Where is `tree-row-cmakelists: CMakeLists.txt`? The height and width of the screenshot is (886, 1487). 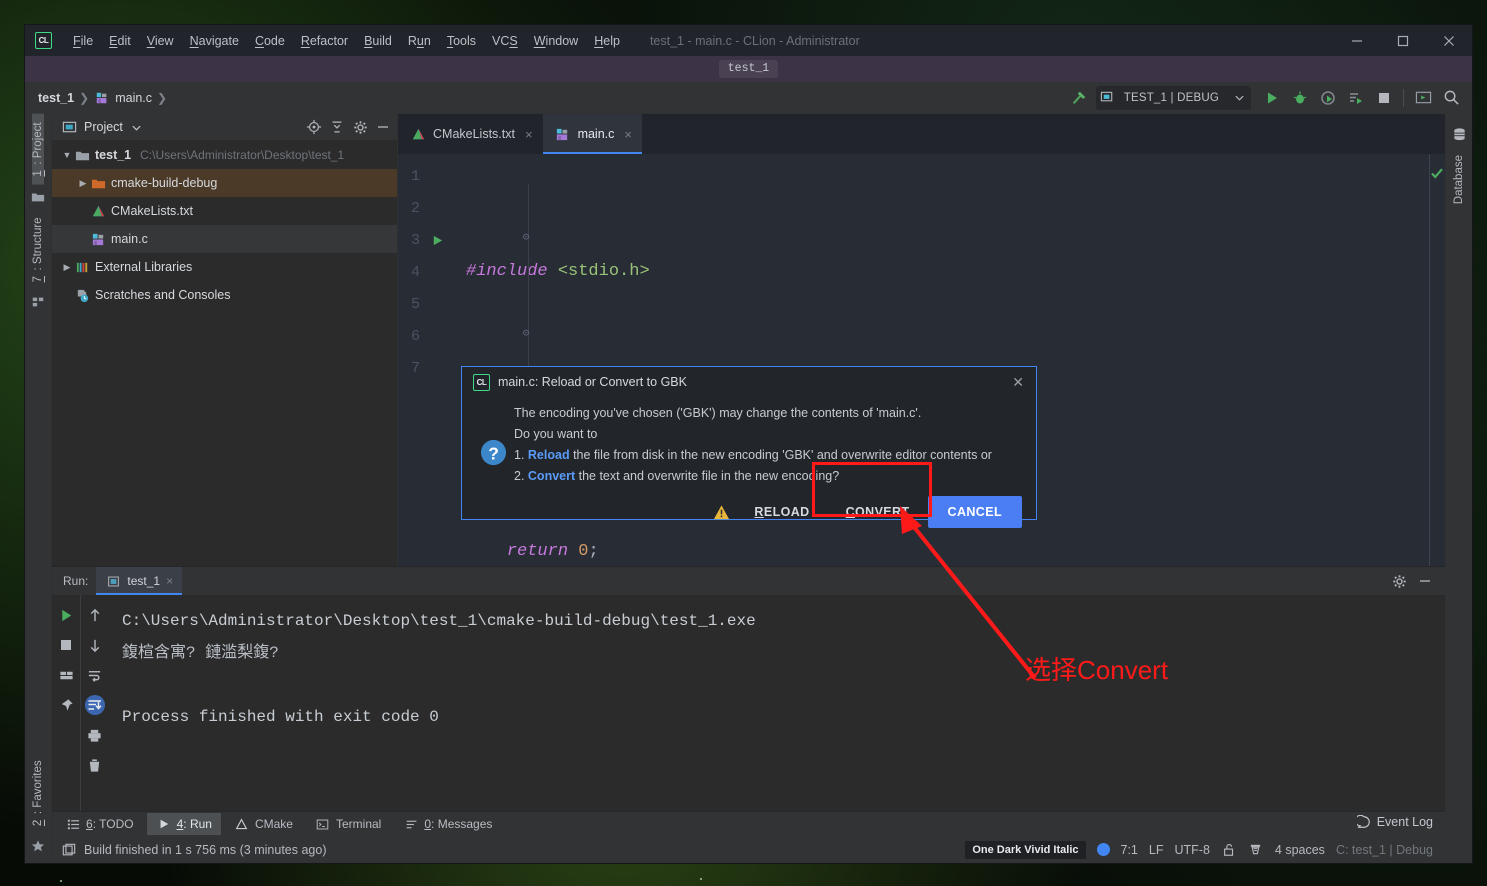 tree-row-cmakelists: CMakeLists.txt is located at coordinates (224, 211).